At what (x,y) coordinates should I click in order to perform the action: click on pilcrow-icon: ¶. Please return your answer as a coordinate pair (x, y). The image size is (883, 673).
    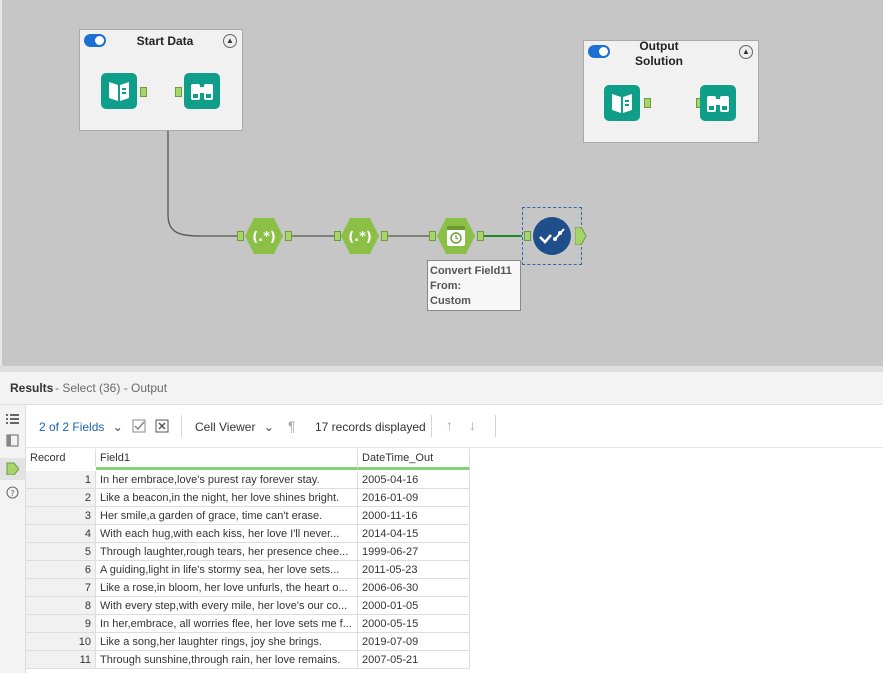
    Looking at the image, I should click on (292, 426).